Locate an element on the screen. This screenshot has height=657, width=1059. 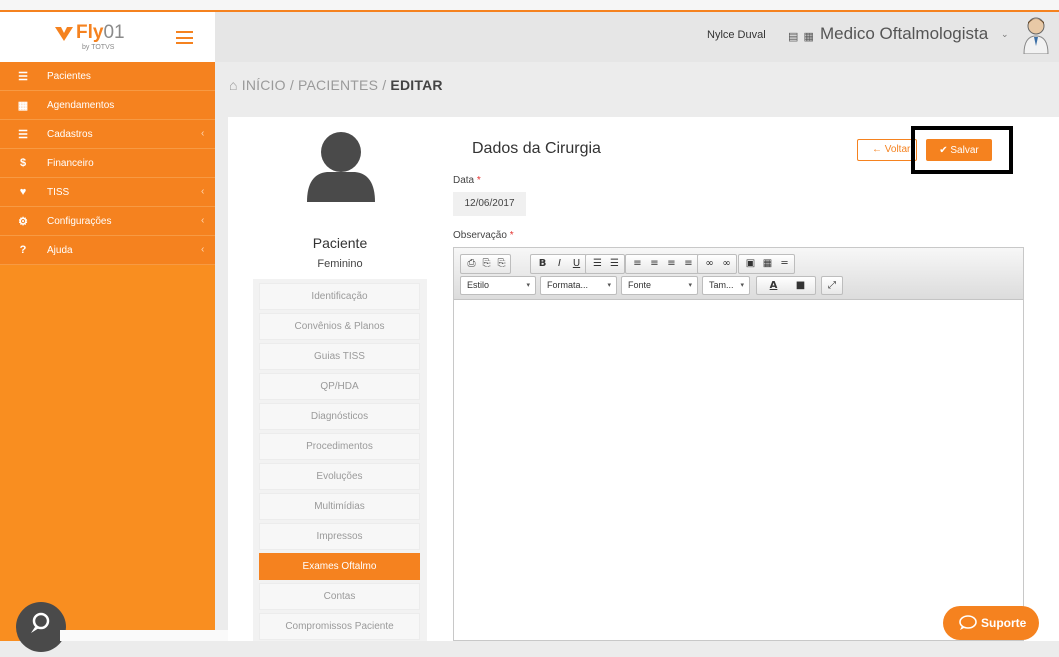
format-select: Formata... ▾ is located at coordinates (578, 285).